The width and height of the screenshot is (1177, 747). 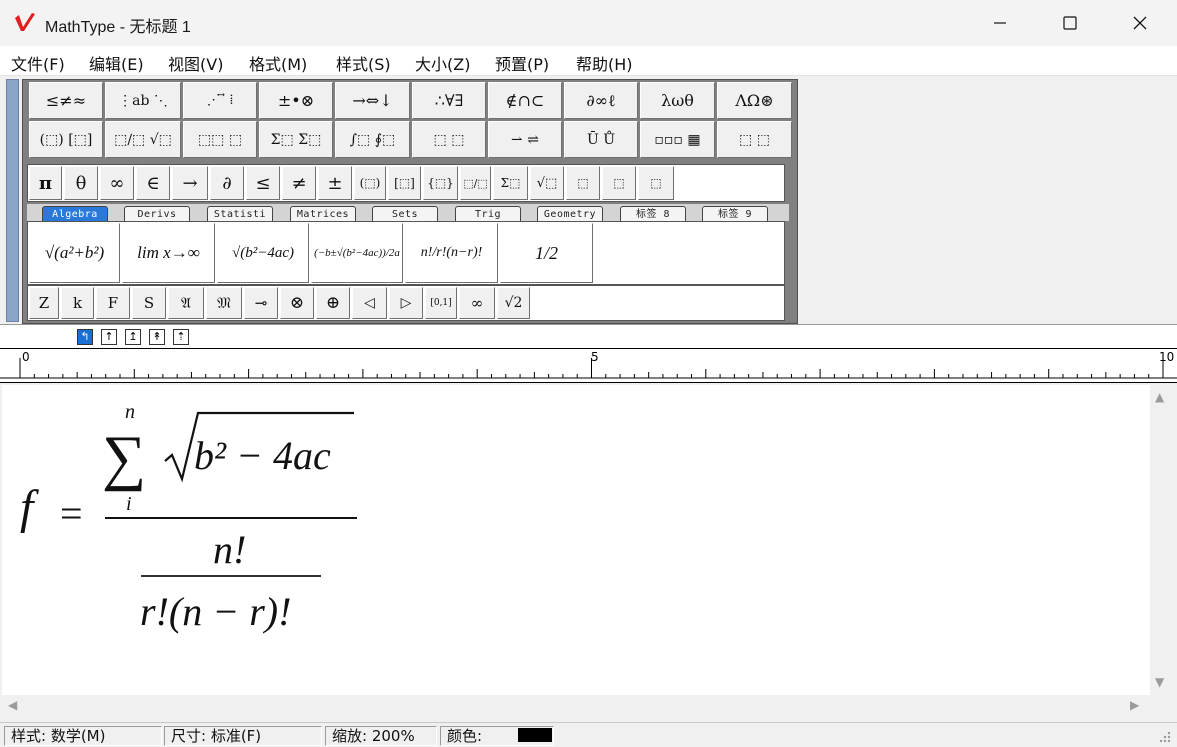 What do you see at coordinates (66, 100) in the screenshot?
I see `palette-relations: ≤≠≈` at bounding box center [66, 100].